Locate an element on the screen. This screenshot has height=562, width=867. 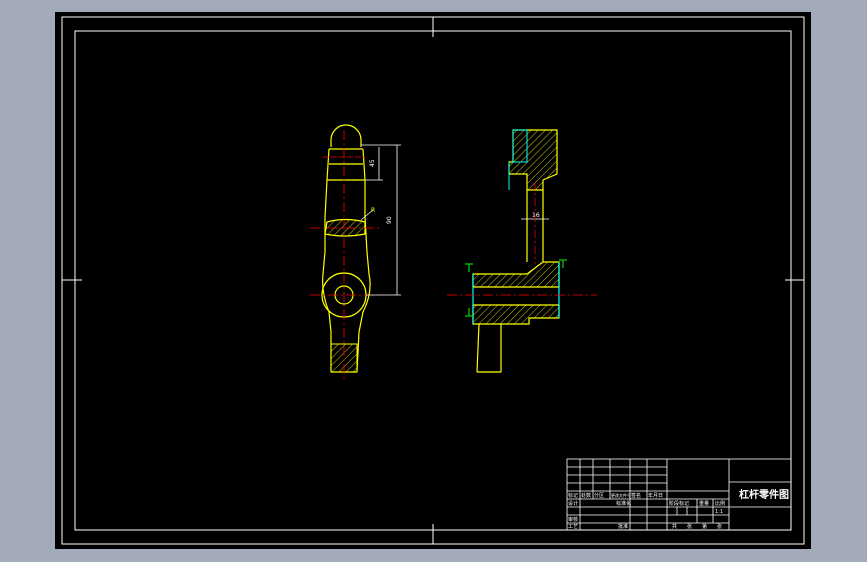
web-dim-text: 16 is located at coordinates (536, 215).